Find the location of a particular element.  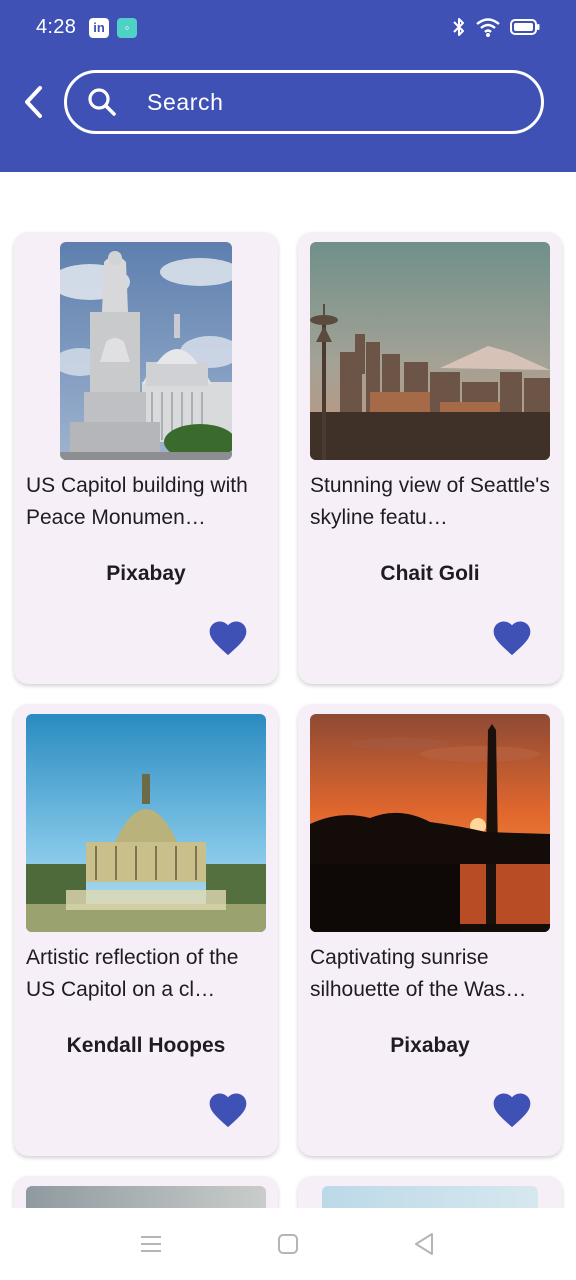

search-input is located at coordinates (337, 102).